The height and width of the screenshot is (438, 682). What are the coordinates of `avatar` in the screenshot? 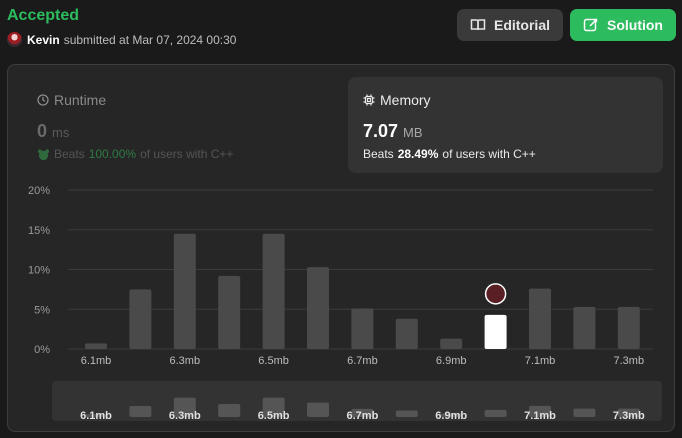 It's located at (14, 39).